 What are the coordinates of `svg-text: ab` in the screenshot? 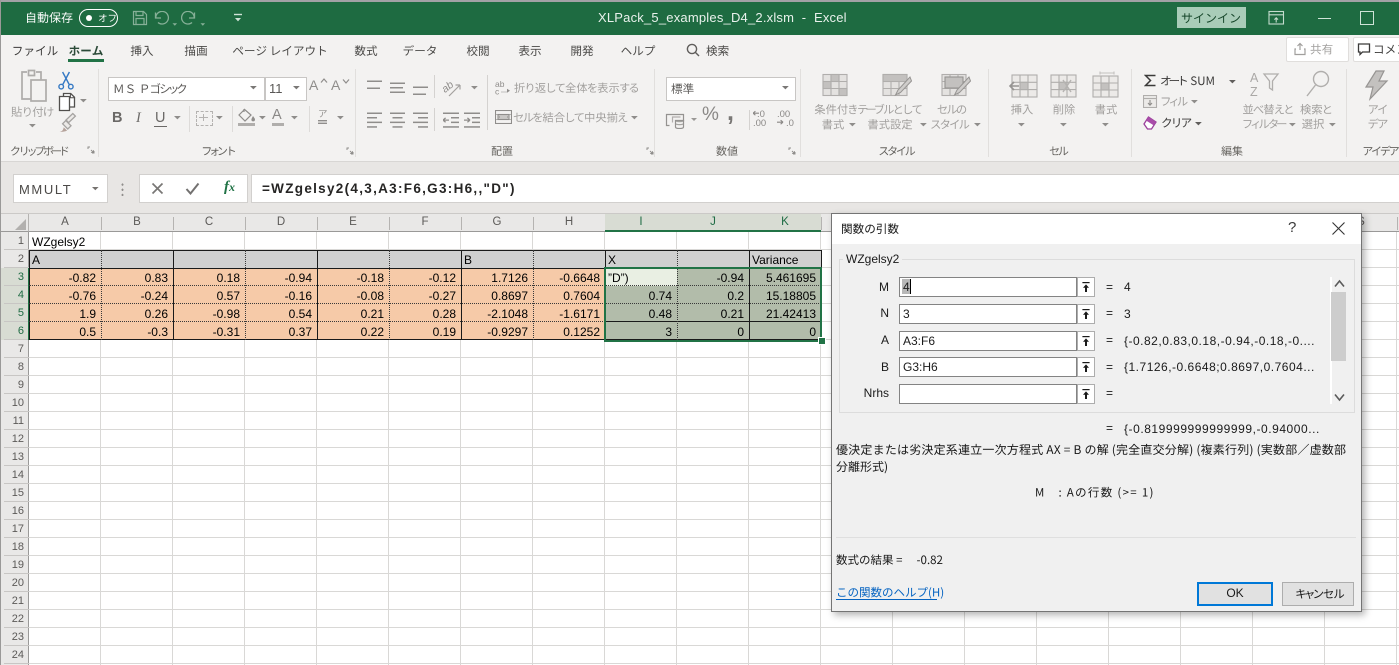 It's located at (449, 87).